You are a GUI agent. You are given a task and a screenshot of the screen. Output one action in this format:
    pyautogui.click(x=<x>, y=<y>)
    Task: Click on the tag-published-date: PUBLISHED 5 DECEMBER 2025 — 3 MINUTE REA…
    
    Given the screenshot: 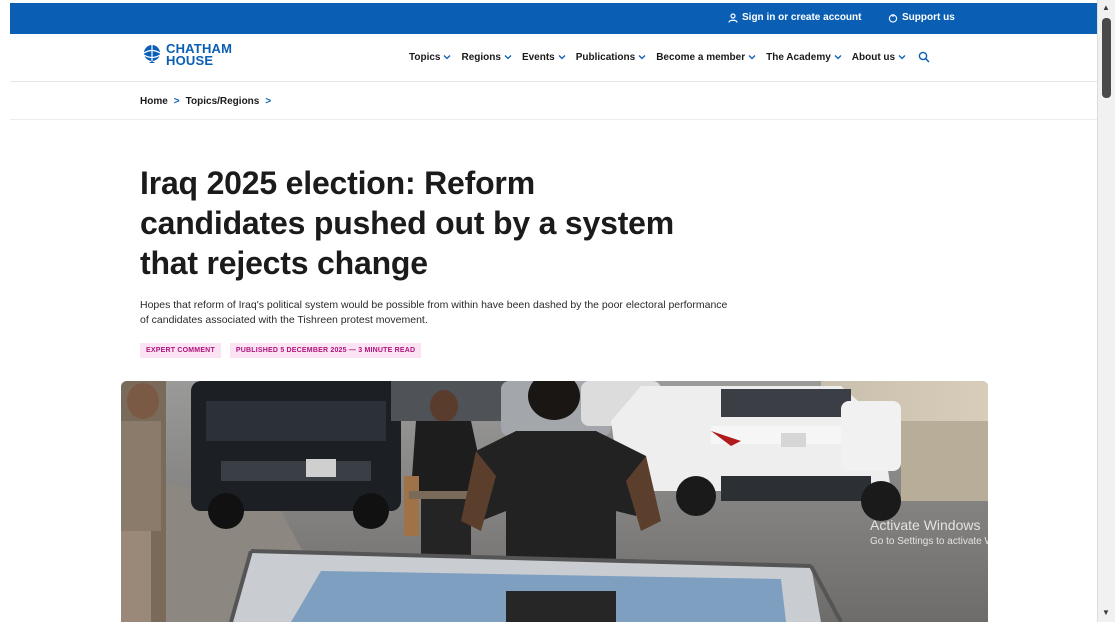 What is the action you would take?
    pyautogui.click(x=325, y=350)
    